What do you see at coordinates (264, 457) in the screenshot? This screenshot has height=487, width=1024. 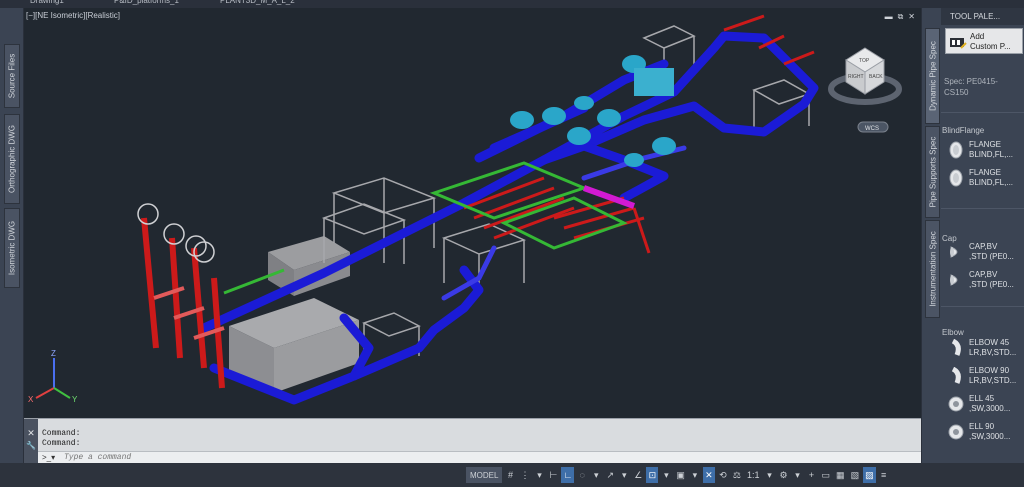 I see `command-input` at bounding box center [264, 457].